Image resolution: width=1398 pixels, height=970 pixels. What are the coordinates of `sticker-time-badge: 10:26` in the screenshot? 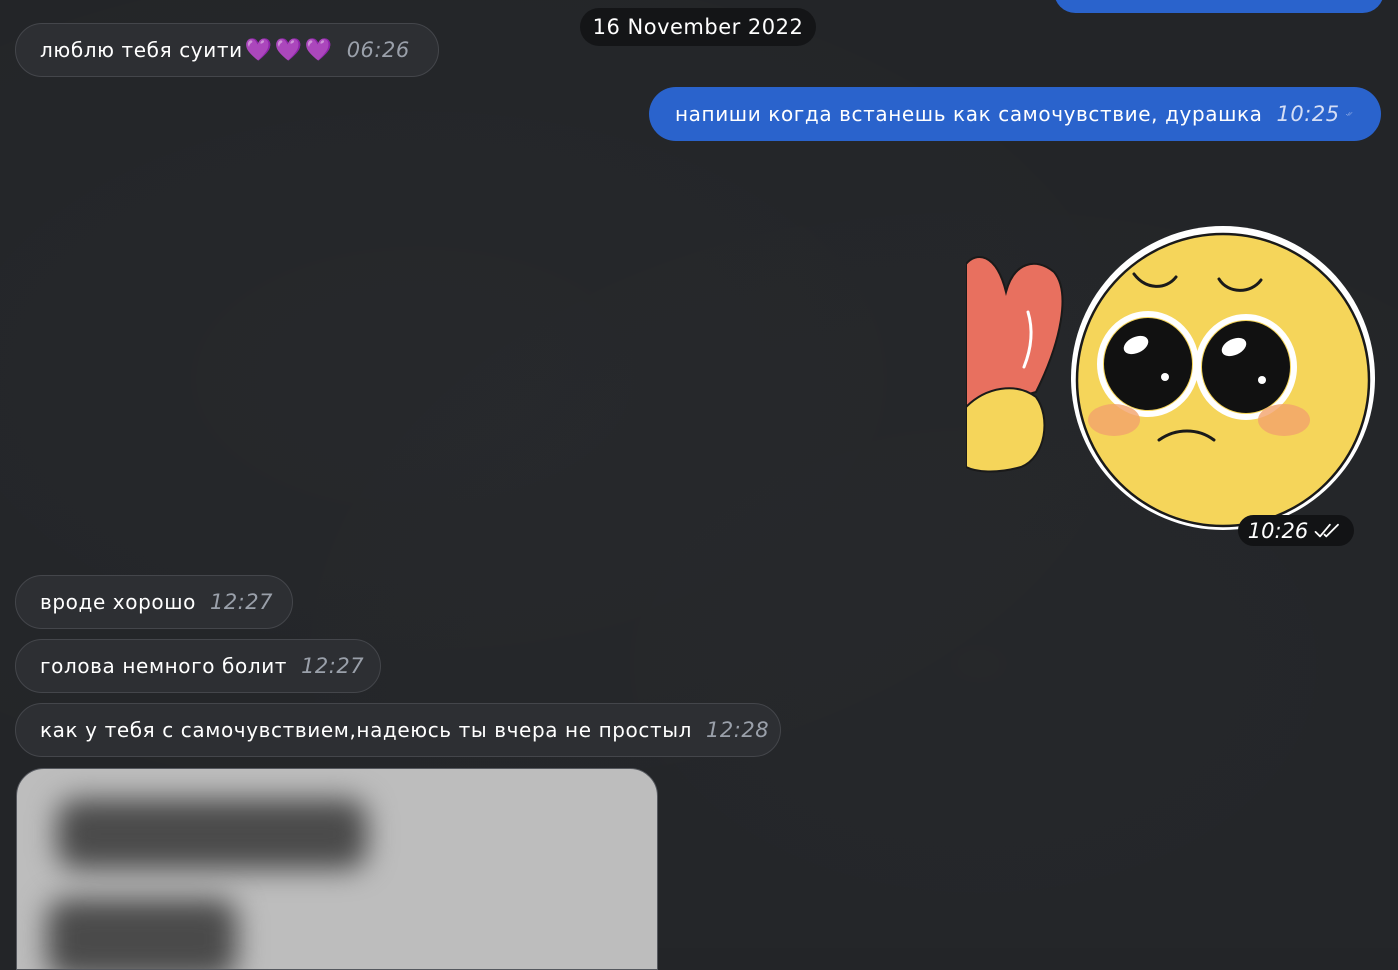 It's located at (1296, 530).